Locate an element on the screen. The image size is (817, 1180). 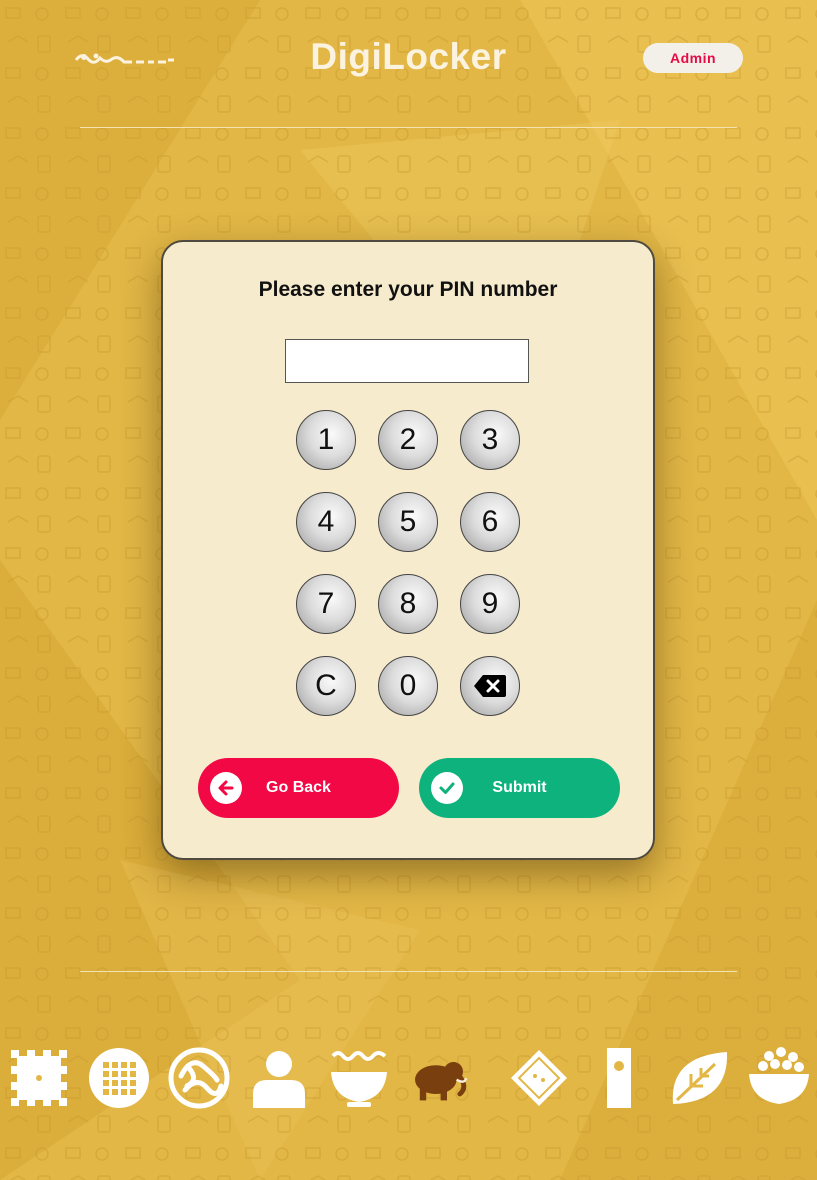
footer-divider is located at coordinates (408, 971).